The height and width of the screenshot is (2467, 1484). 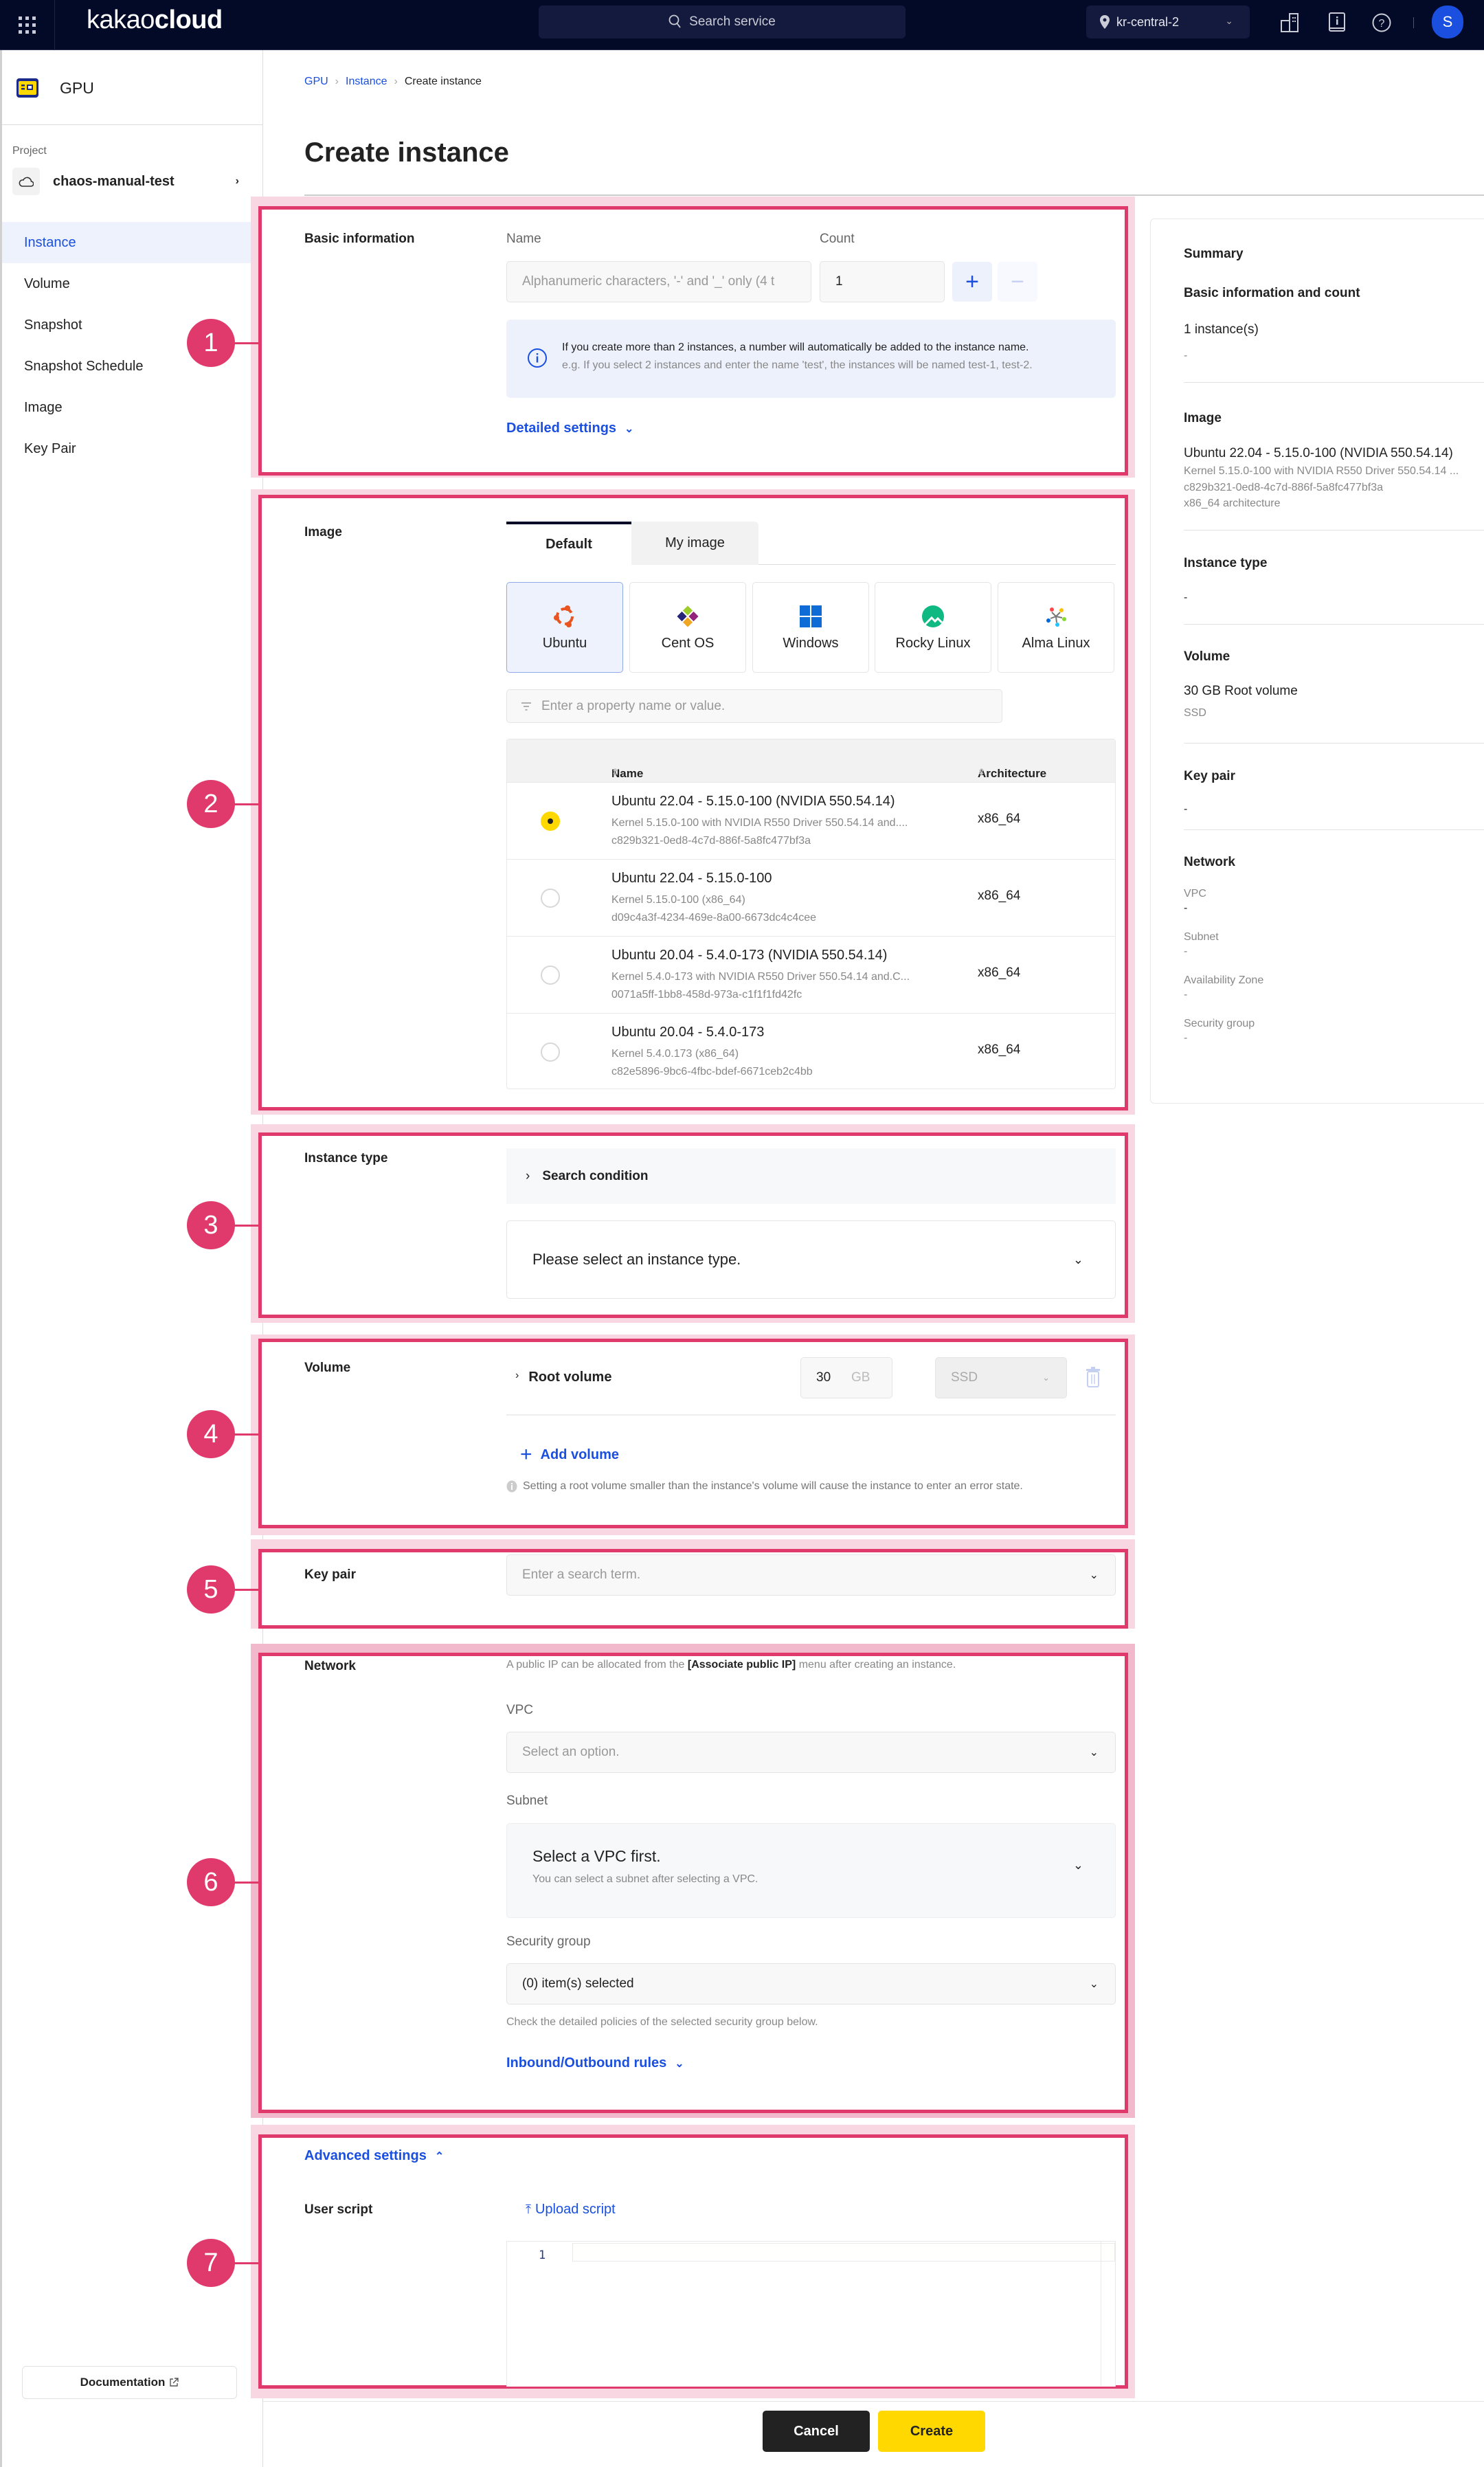 What do you see at coordinates (1219, 1023) in the screenshot?
I see `summary-security-group-label: Security group` at bounding box center [1219, 1023].